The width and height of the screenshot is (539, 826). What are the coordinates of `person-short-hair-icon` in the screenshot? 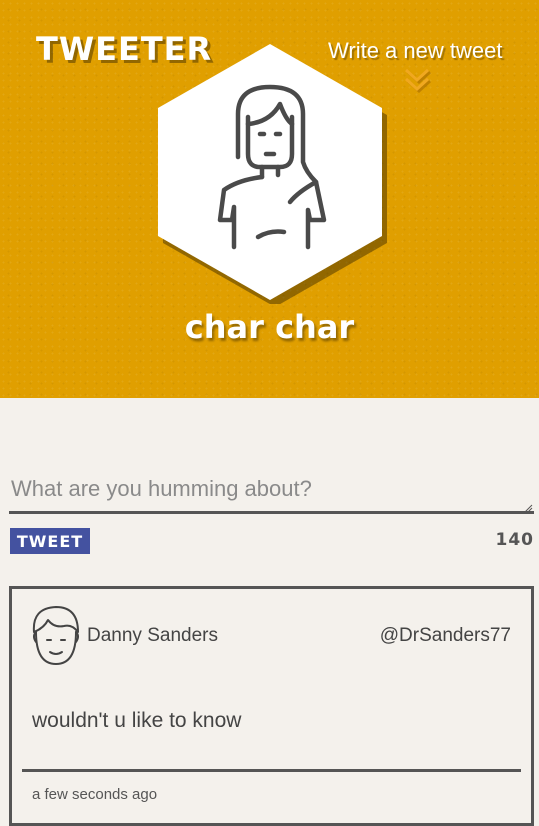 It's located at (55, 635).